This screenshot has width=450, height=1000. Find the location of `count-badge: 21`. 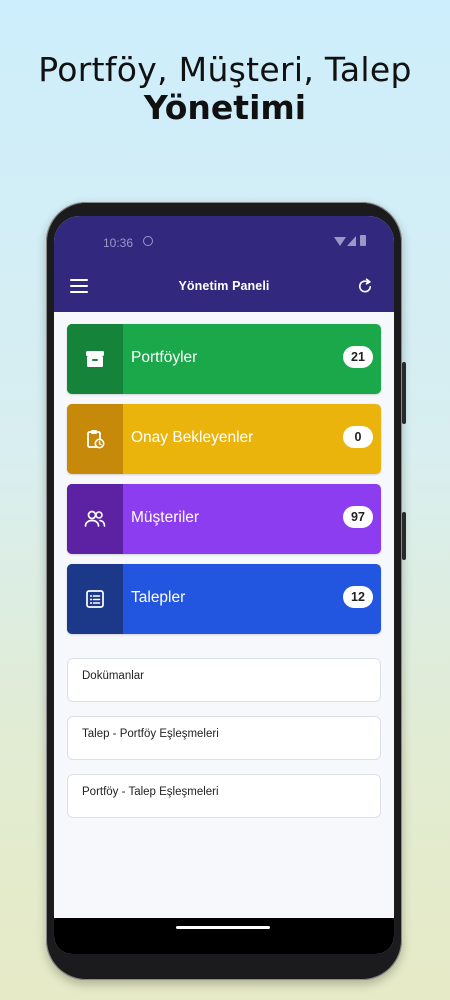

count-badge: 21 is located at coordinates (358, 357).